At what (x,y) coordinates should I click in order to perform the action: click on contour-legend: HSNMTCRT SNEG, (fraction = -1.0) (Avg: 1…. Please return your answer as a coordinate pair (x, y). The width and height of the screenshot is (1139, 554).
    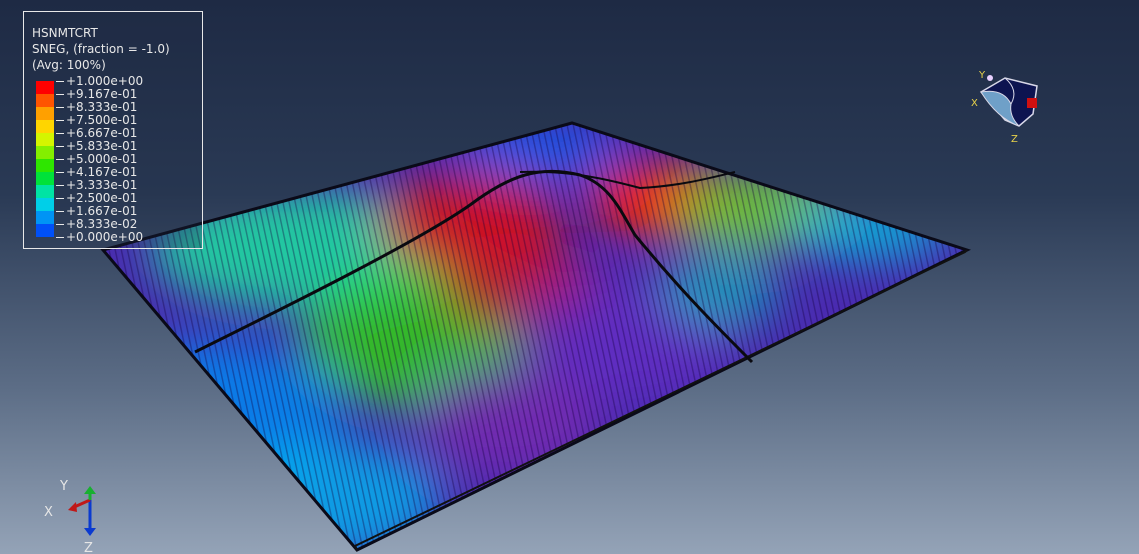
    Looking at the image, I should click on (113, 130).